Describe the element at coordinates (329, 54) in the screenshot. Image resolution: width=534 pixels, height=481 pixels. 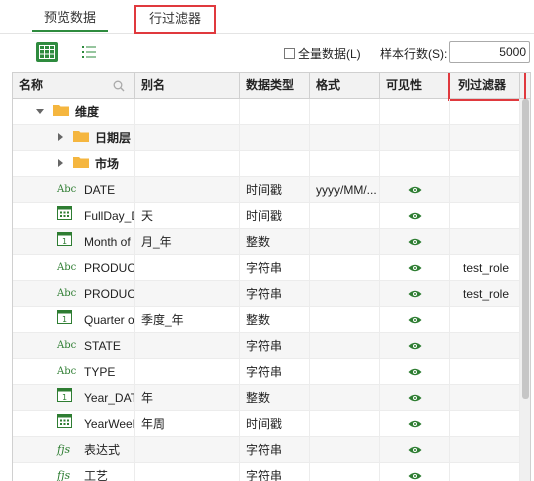
I see `all-data-label: 全量数据(L)` at that location.